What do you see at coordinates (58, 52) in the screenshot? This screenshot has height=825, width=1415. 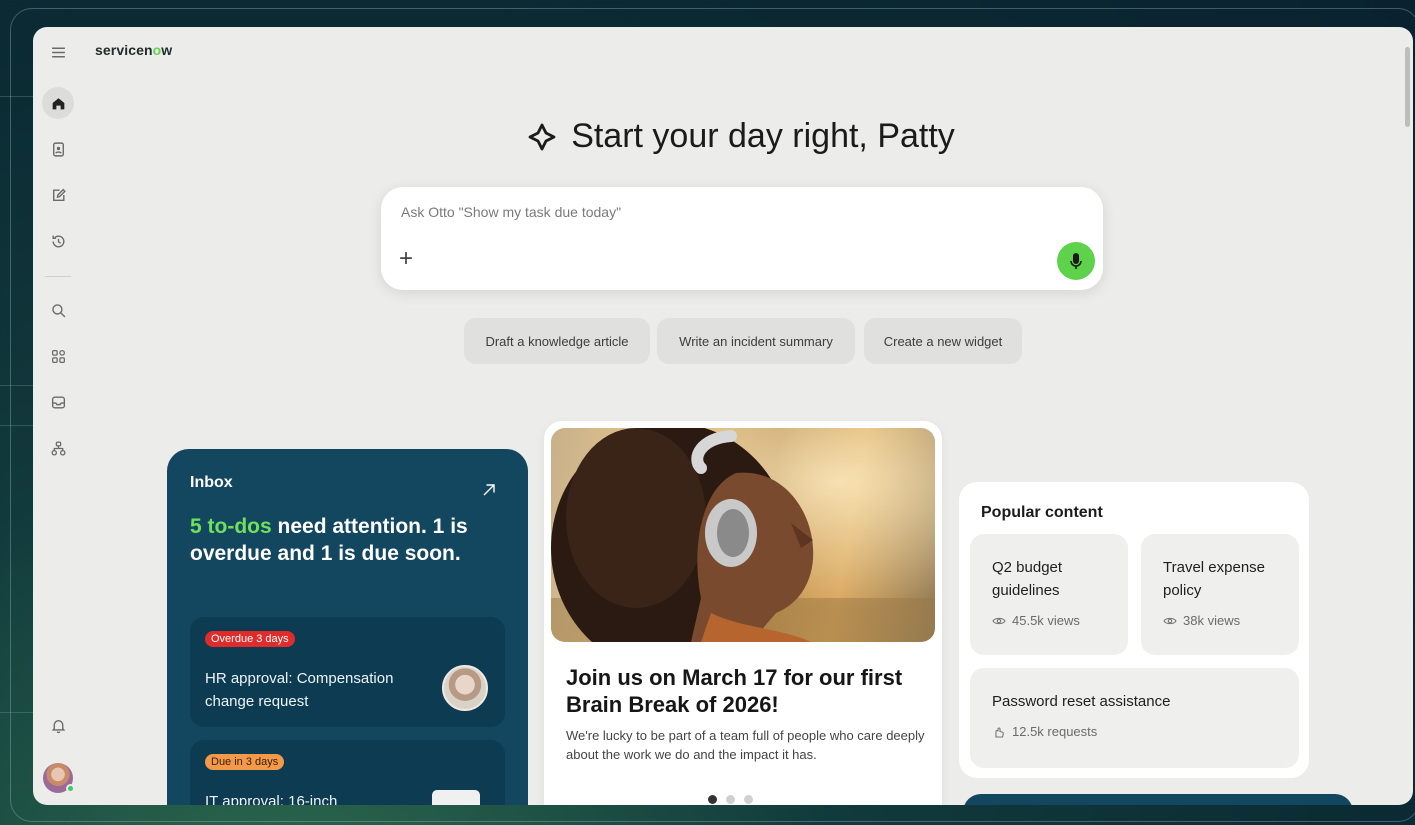 I see `menu-icon` at bounding box center [58, 52].